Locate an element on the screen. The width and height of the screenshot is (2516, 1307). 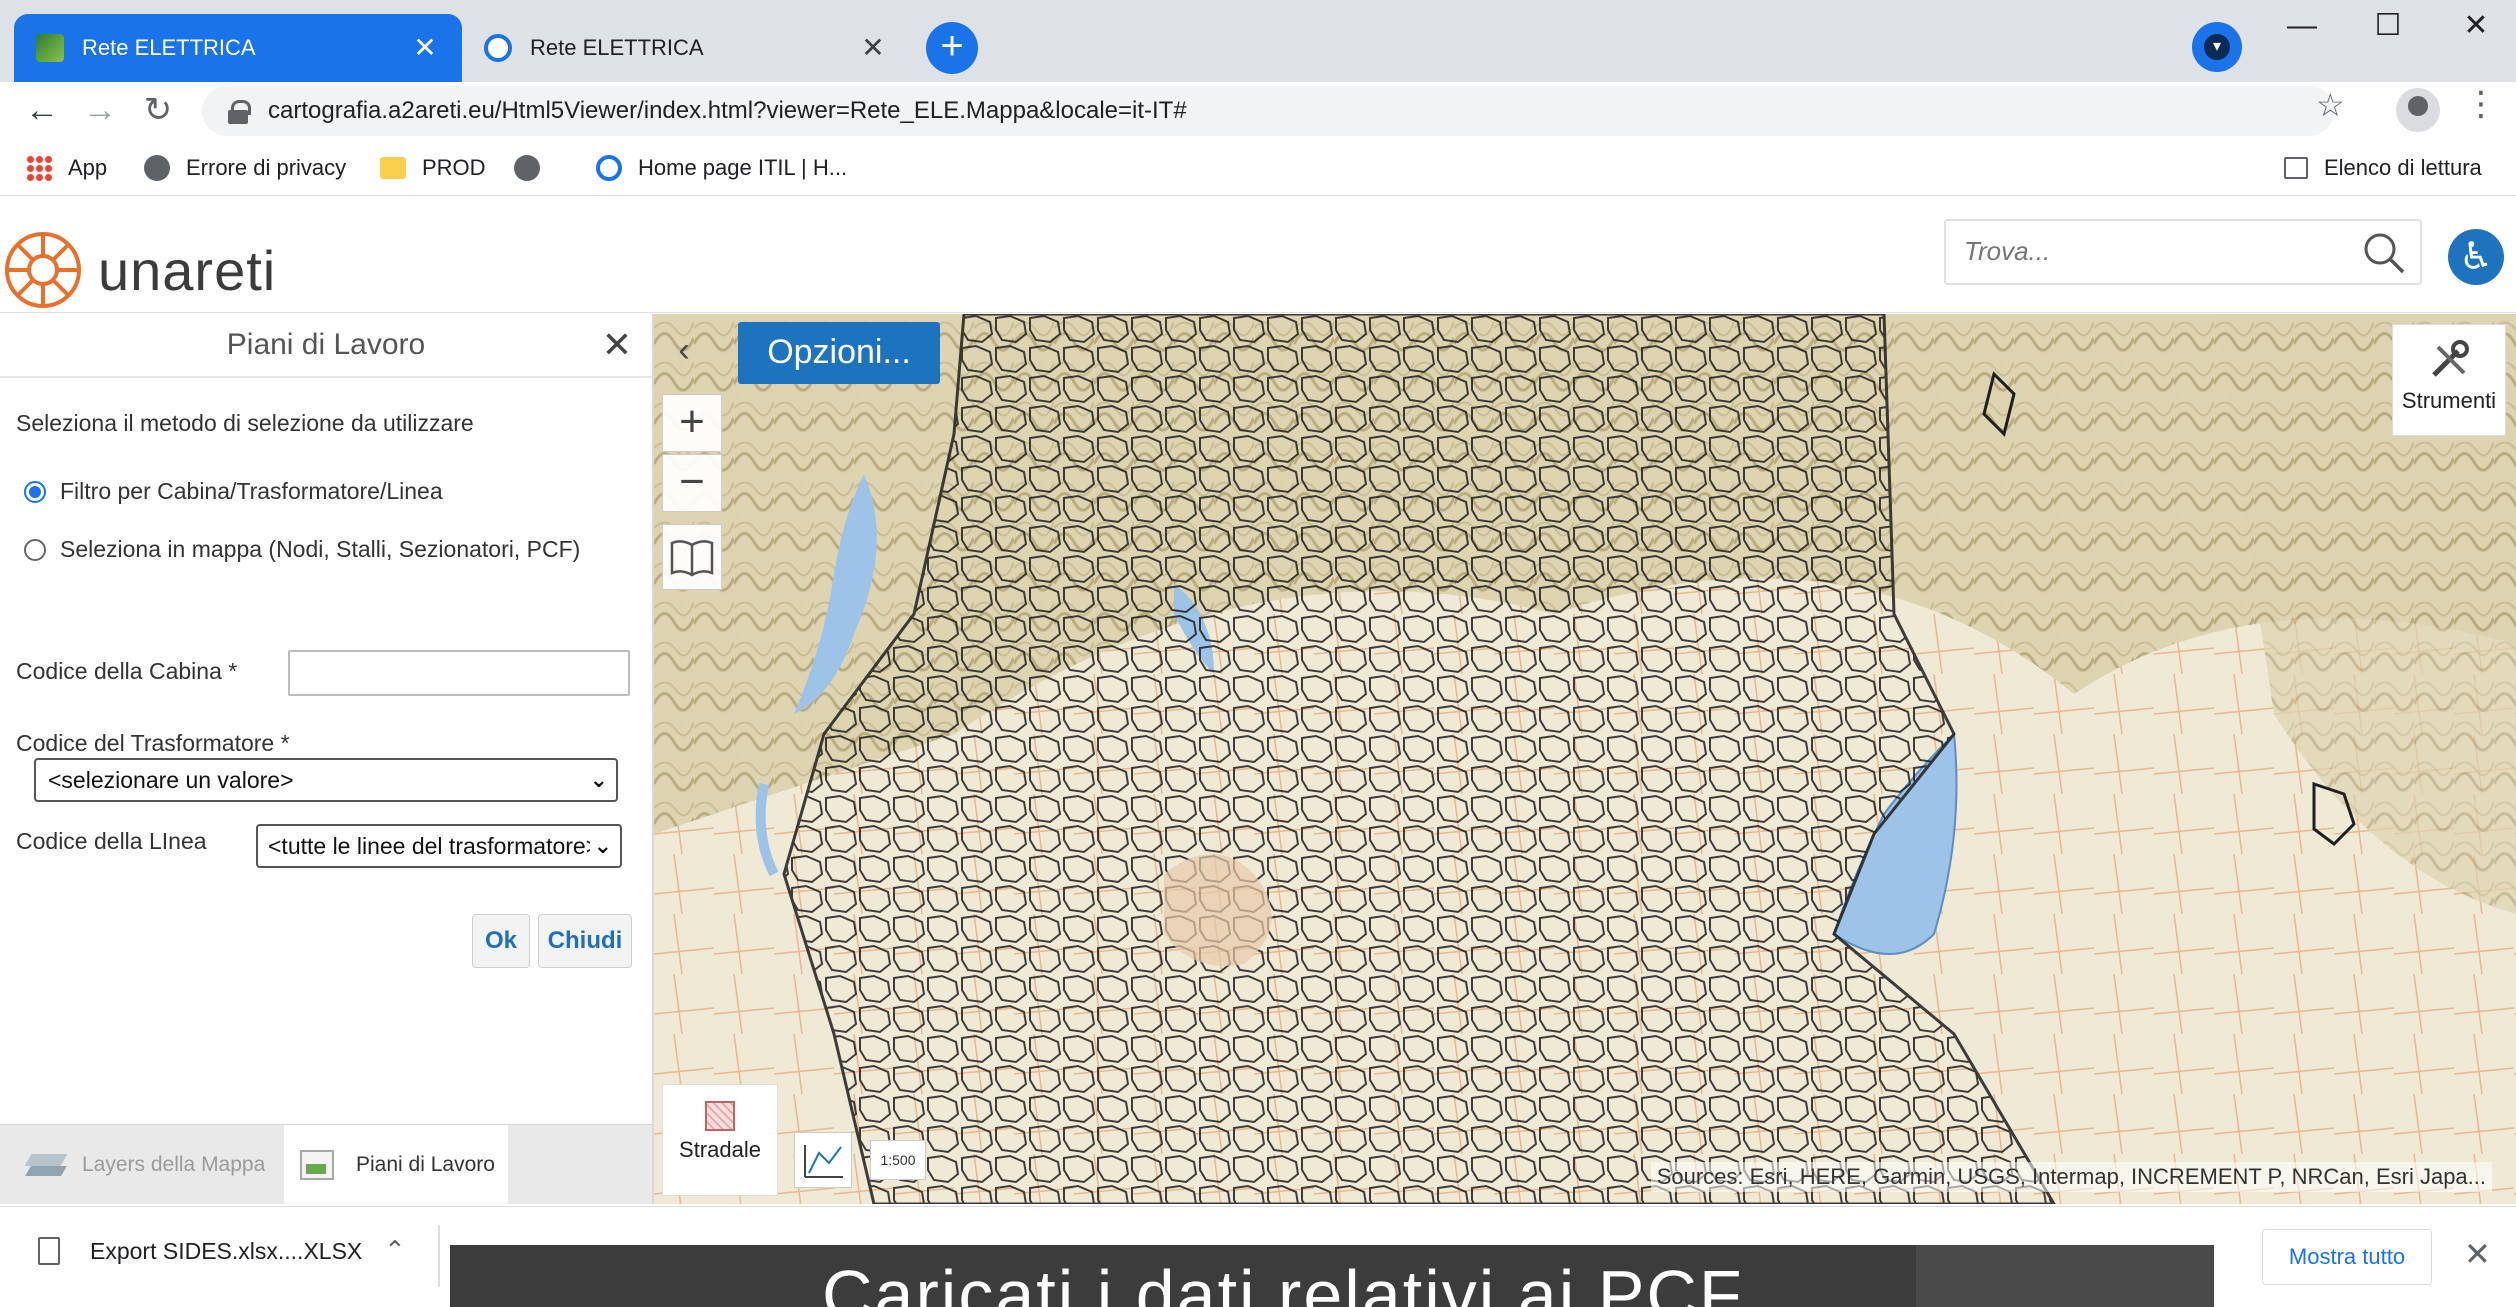
caption-overlay: Caricati i dati relativi ai PCF is located at coordinates (1332, 1276).